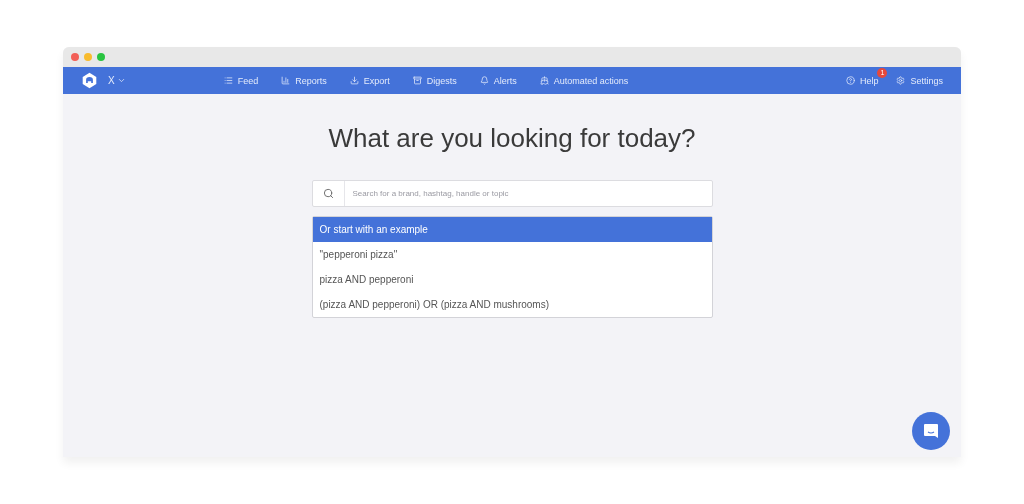 Image resolution: width=1024 pixels, height=504 pixels. Describe the element at coordinates (89, 80) in the screenshot. I see `logo-icon` at that location.